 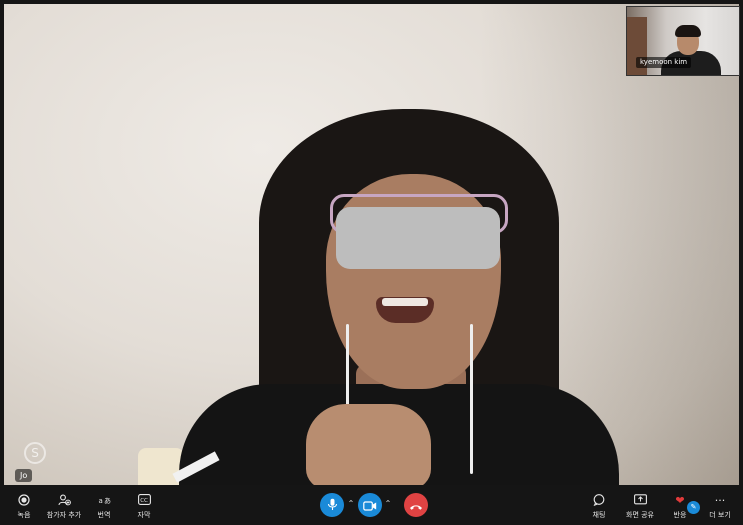 I want to click on face-blur-box, so click(x=418, y=238).